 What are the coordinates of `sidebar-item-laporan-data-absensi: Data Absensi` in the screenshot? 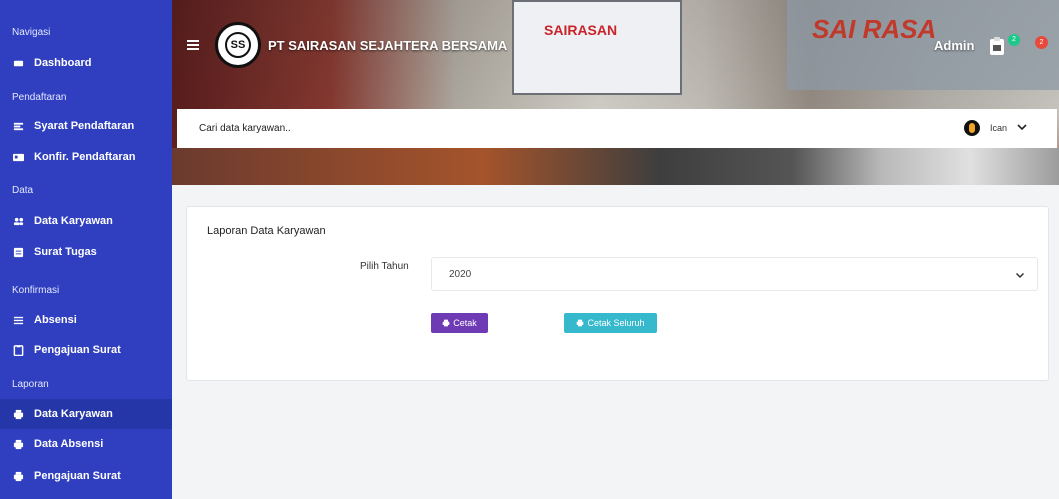 It's located at (86, 444).